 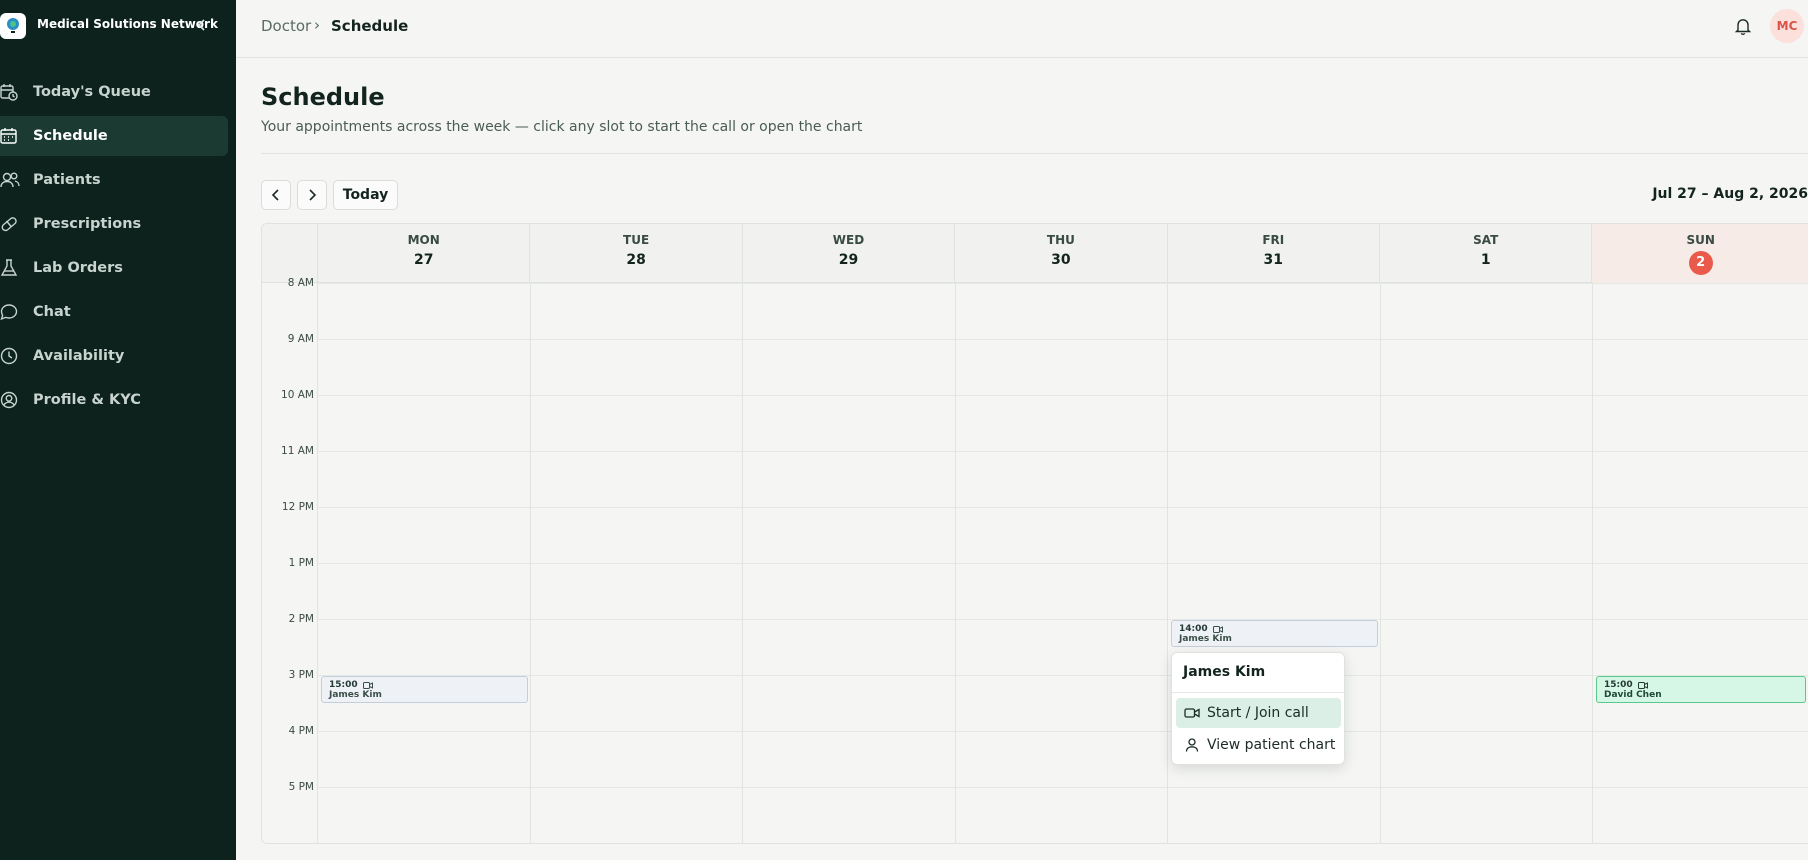 What do you see at coordinates (87, 400) in the screenshot?
I see `sidebar-item-label: Profile & KYC` at bounding box center [87, 400].